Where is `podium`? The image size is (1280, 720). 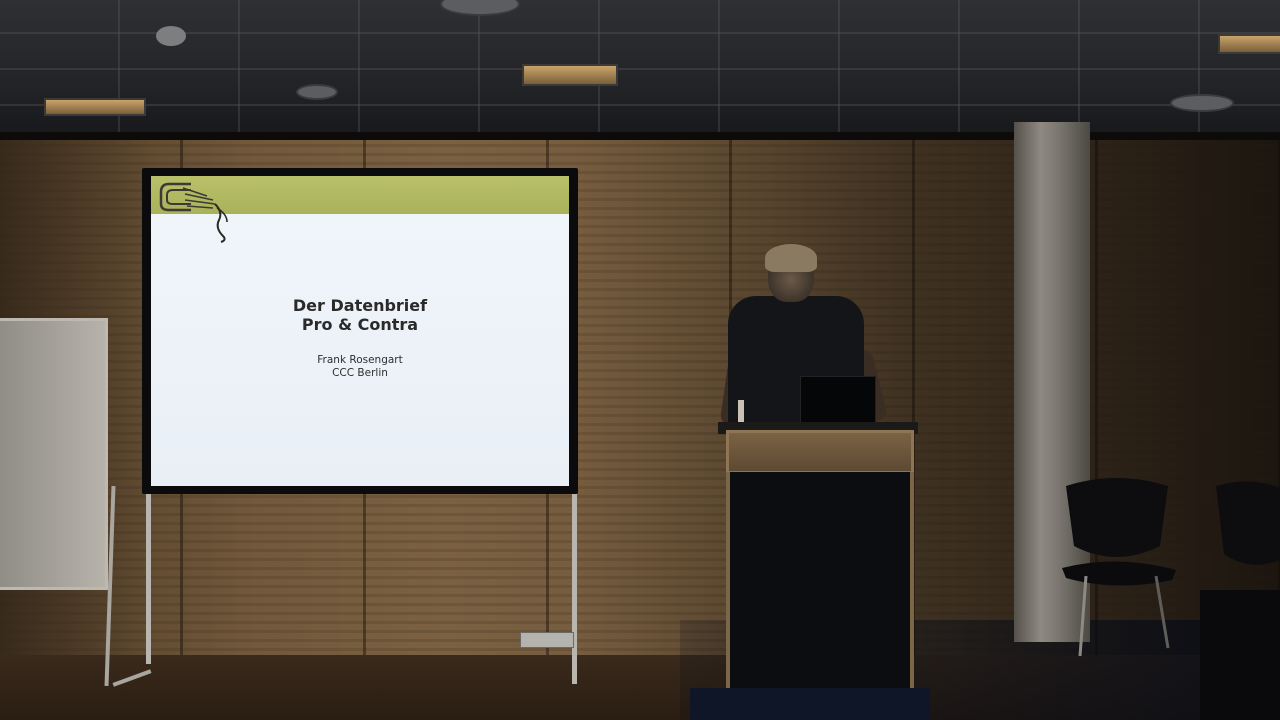
podium is located at coordinates (820, 584).